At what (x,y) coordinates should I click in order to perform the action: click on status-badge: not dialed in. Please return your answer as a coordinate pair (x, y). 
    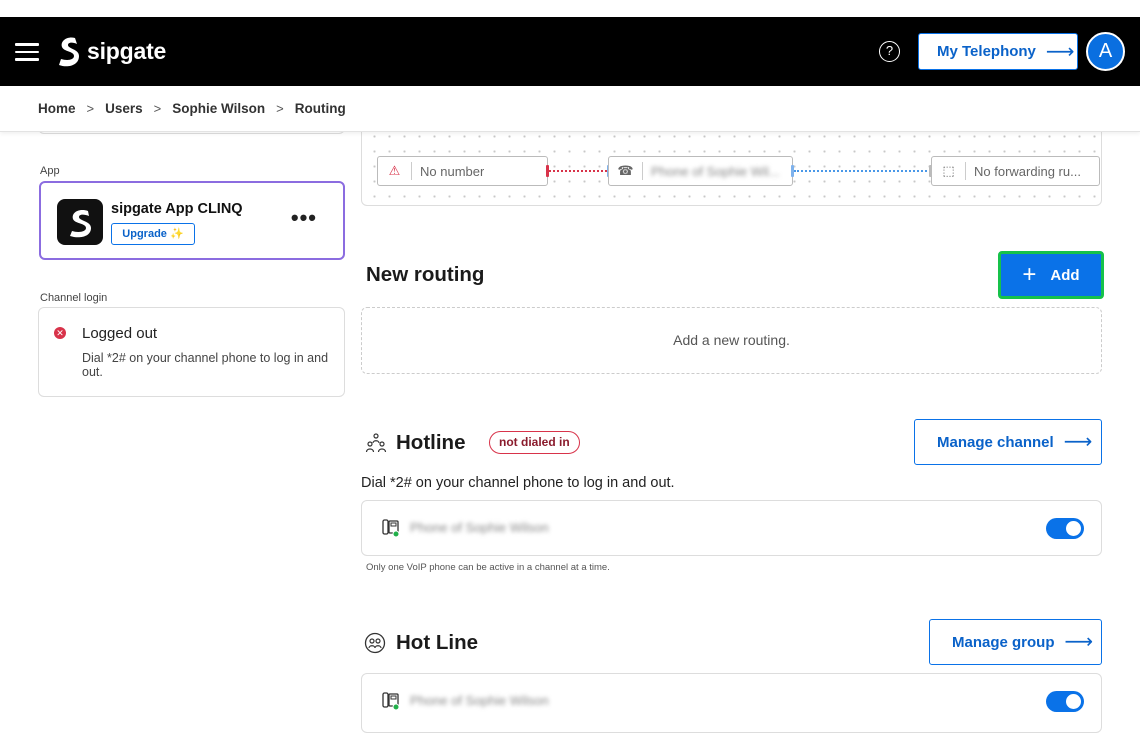
    Looking at the image, I should click on (534, 442).